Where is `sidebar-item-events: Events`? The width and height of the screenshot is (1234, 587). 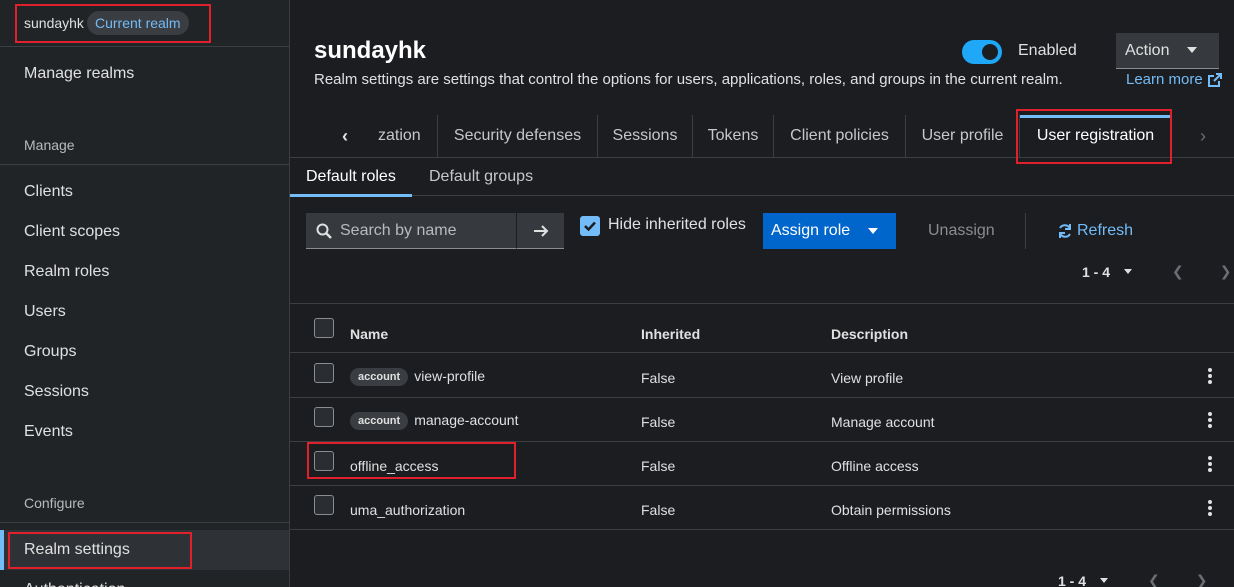
sidebar-item-events: Events is located at coordinates (144, 432).